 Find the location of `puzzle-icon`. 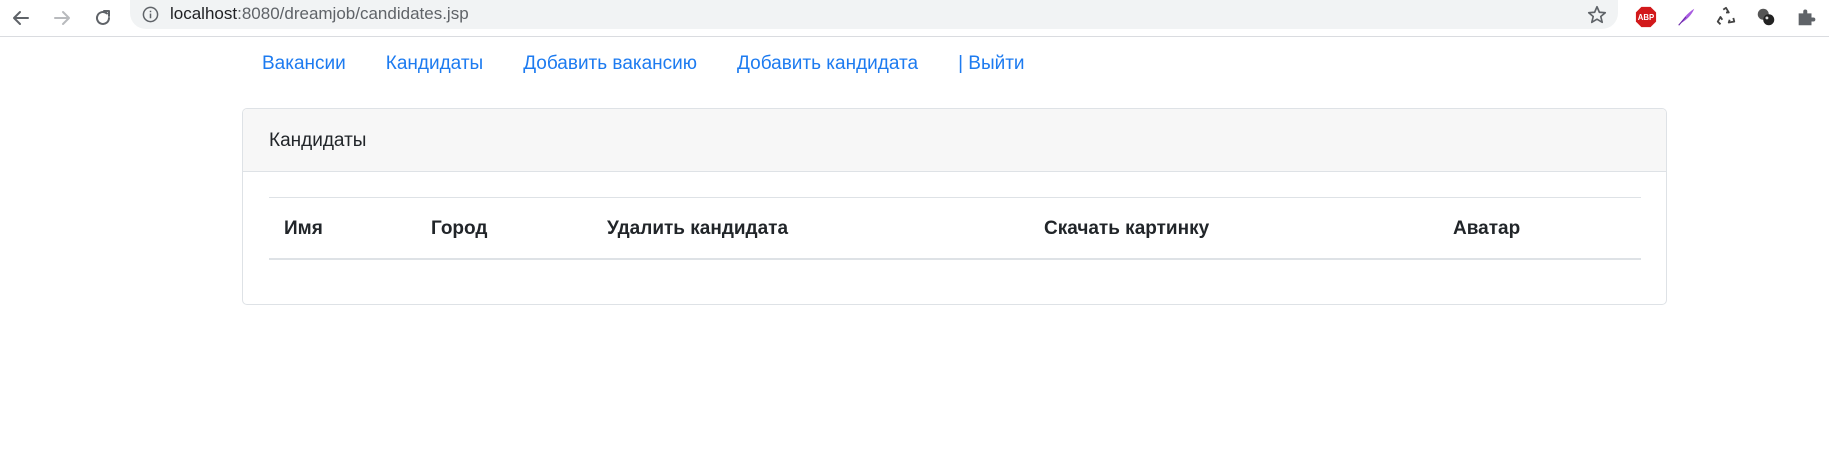

puzzle-icon is located at coordinates (1807, 17).